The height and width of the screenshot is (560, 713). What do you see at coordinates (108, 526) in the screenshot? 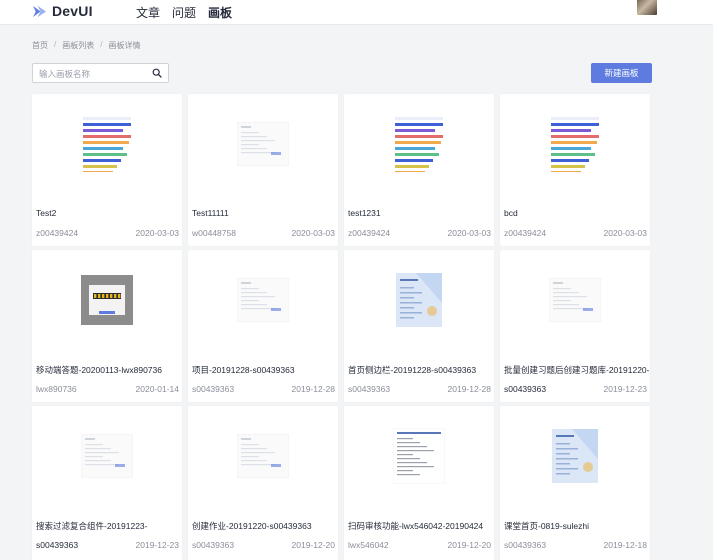
I see `board-title: 搜索过滤复合组件-20191223-` at bounding box center [108, 526].